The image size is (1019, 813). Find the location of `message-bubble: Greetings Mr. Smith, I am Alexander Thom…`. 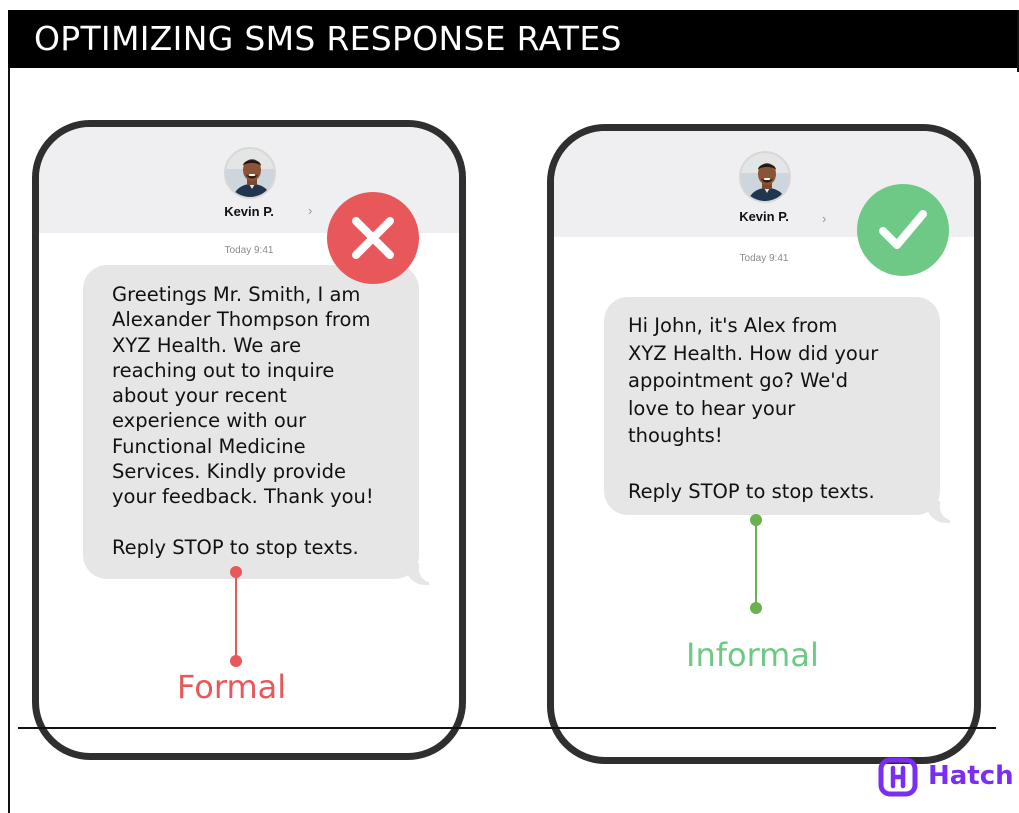

message-bubble: Greetings Mr. Smith, I am Alexander Thom… is located at coordinates (251, 422).